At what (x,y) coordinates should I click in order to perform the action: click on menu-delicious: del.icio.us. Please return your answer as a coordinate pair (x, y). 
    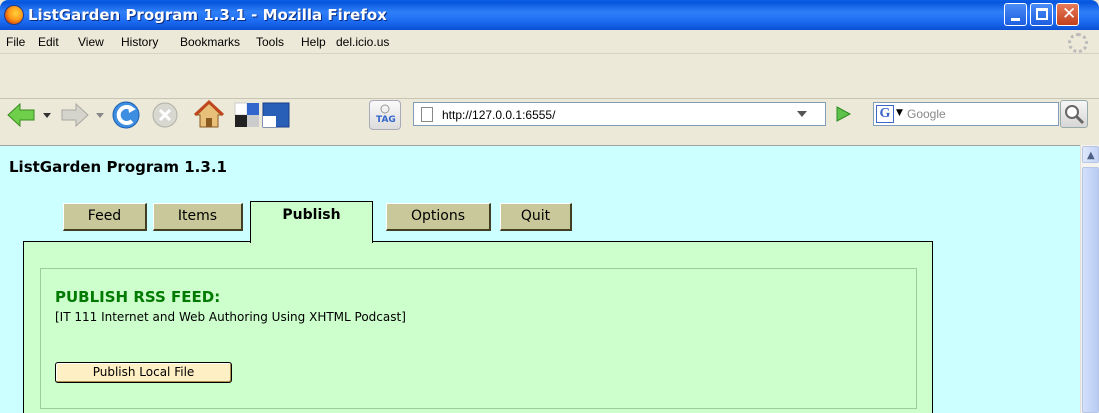
    Looking at the image, I should click on (362, 42).